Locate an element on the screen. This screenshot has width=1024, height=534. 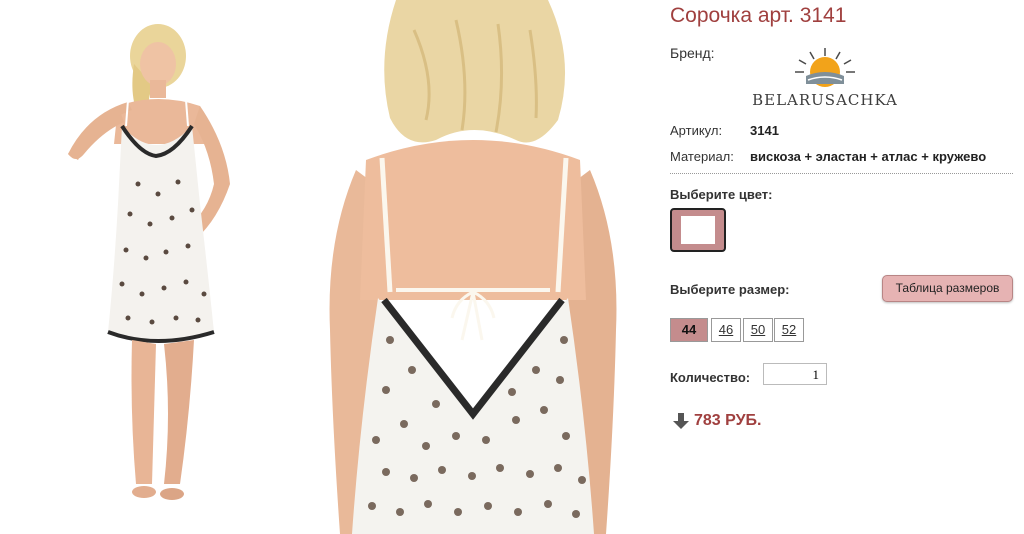
spec-row-article: Артикул: 3141 is located at coordinates (724, 130).